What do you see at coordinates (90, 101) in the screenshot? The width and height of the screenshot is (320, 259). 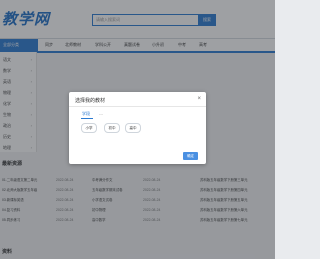 I see `dialog-title: 选择我的教材` at bounding box center [90, 101].